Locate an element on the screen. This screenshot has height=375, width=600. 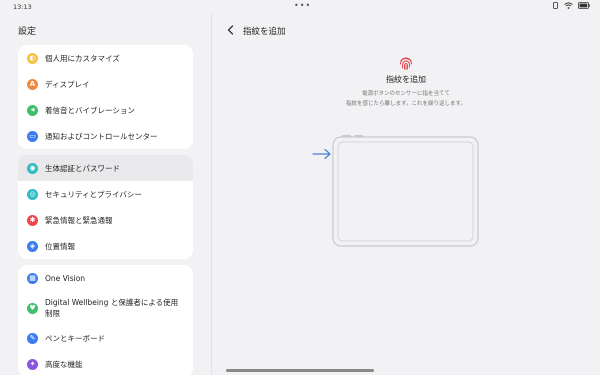
settings-item-label: 生体認証とパスワード is located at coordinates (82, 168).